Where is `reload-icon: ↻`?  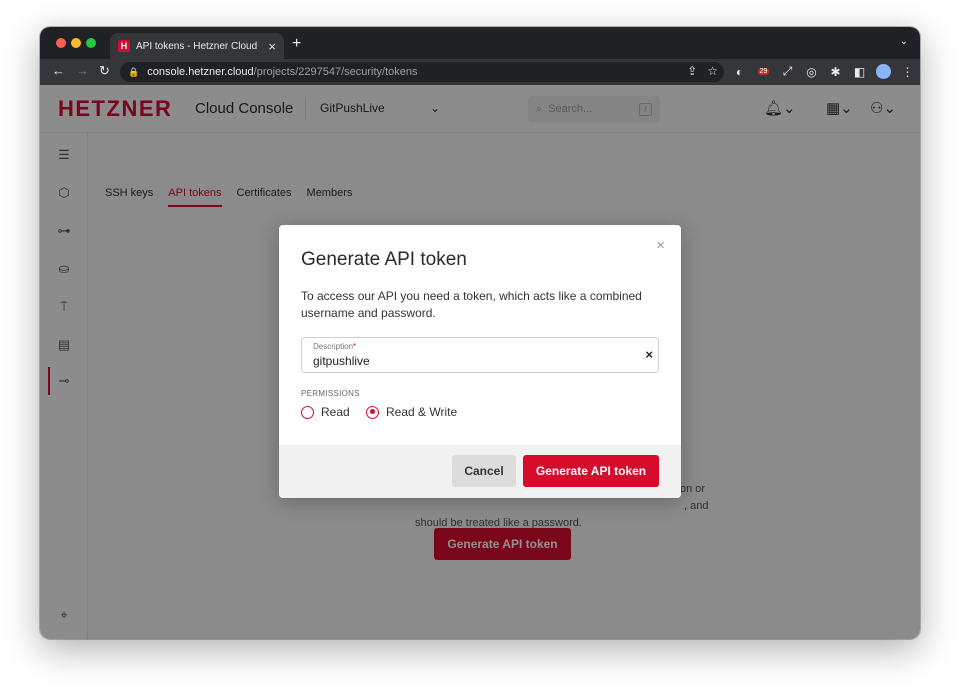
reload-icon: ↻ is located at coordinates (104, 71).